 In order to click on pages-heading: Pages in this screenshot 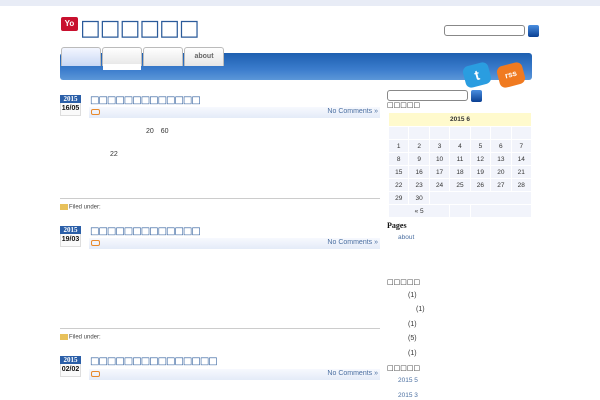, I will do `click(397, 225)`.